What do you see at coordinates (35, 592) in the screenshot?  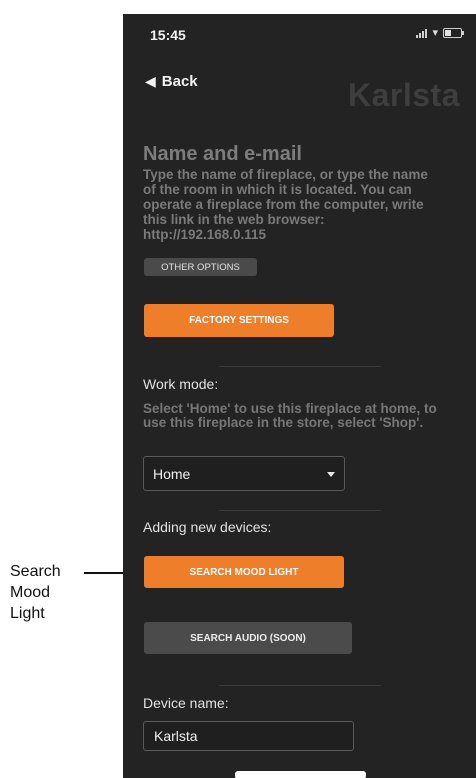 I see `callout-label: Search Mood Light` at bounding box center [35, 592].